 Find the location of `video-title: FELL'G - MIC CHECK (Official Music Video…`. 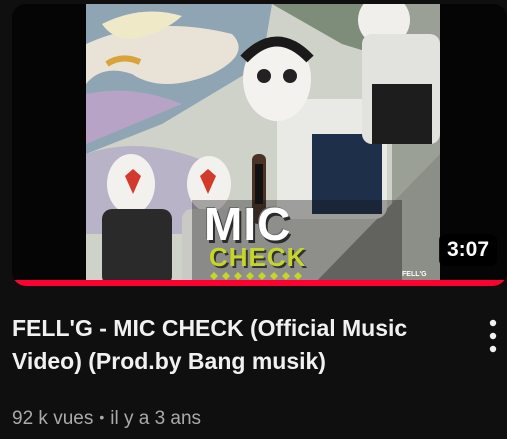

video-title: FELL'G - MIC CHECK (Official Music Video… is located at coordinates (239, 345).